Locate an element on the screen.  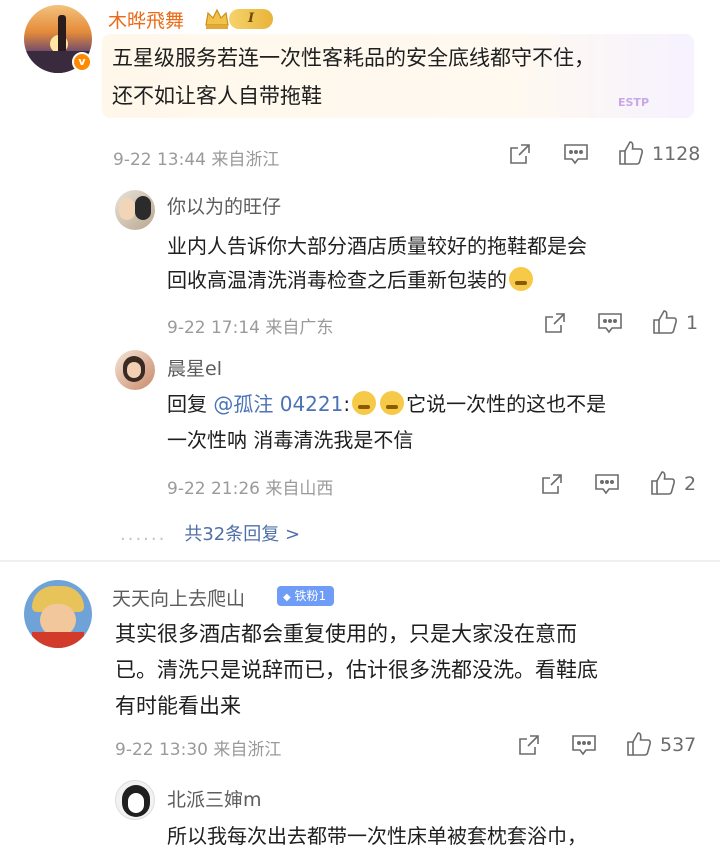
comment-text-line: 已。清洗只是说辞而已，估计很多洗都没洗。看鞋底 is located at coordinates (356, 670).